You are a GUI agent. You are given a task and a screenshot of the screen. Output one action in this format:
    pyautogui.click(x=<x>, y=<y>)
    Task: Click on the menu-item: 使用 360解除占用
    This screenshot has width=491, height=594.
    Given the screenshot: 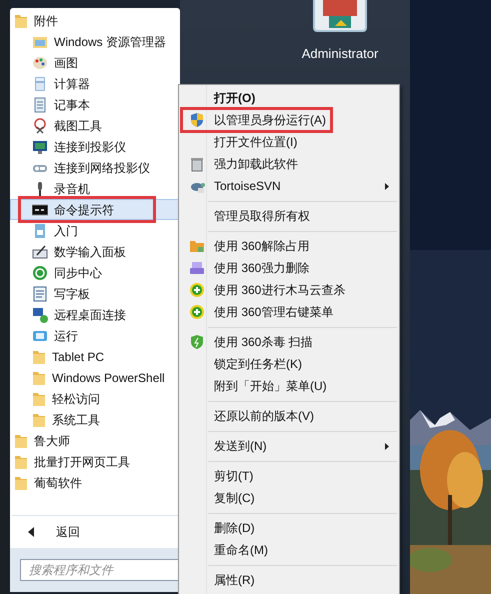 What is the action you would take?
    pyautogui.click(x=289, y=246)
    